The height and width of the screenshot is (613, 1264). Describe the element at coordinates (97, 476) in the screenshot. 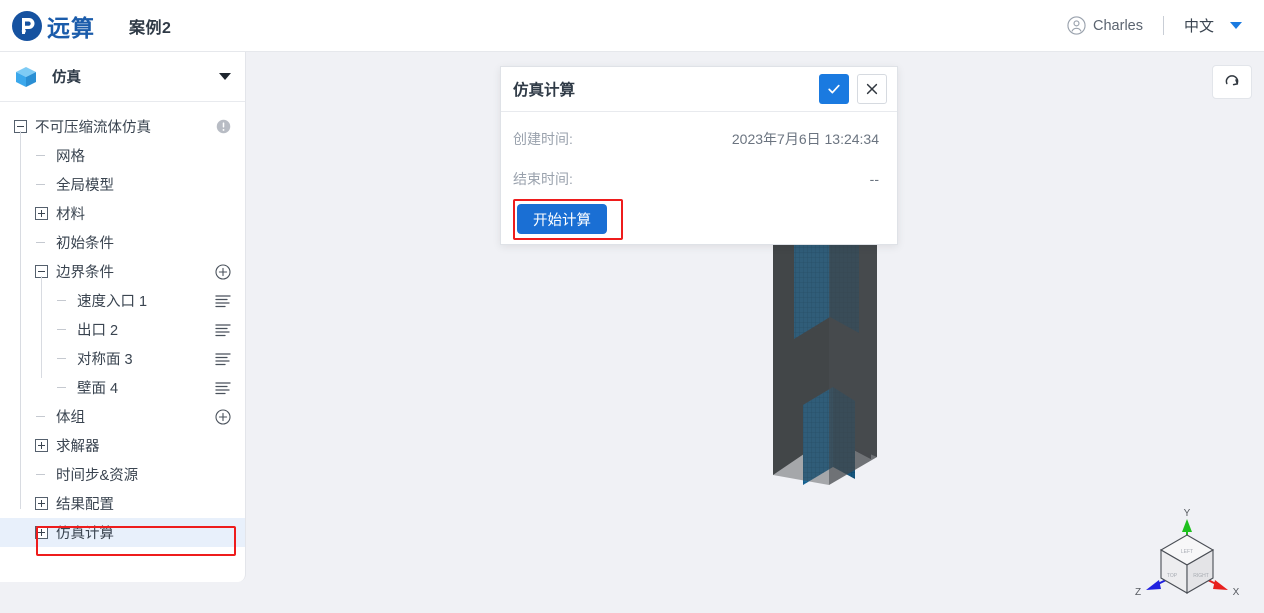

I see `tree-node-label: 时间步&资源` at that location.